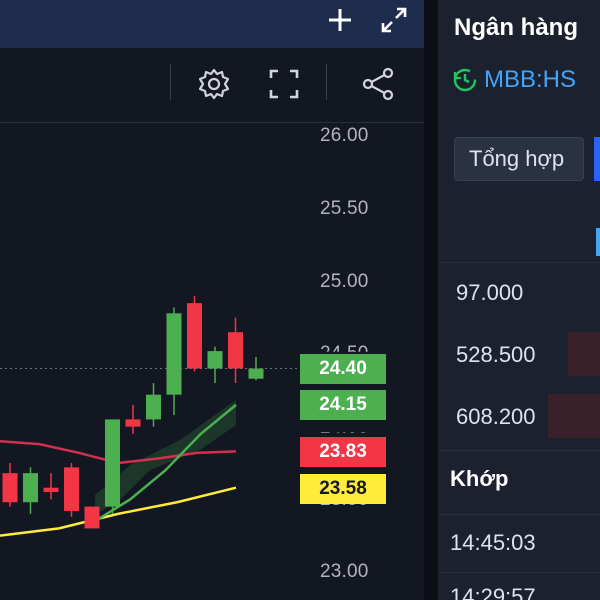  I want to click on scroll-indicator, so click(598, 242).